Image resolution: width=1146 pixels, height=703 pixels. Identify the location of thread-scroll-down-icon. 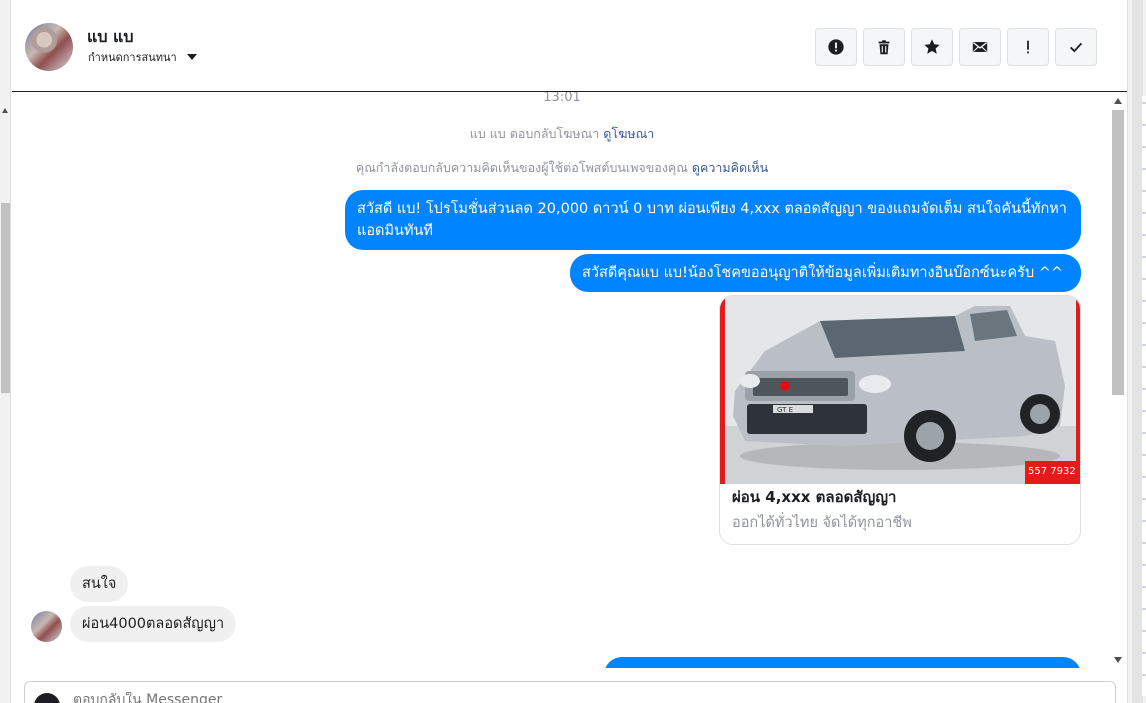
(1118, 660).